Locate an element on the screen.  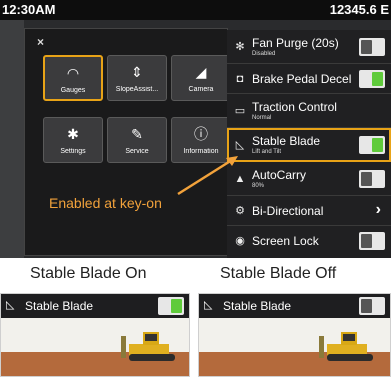
tile-service: ✎ Service is located at coordinates (137, 140).